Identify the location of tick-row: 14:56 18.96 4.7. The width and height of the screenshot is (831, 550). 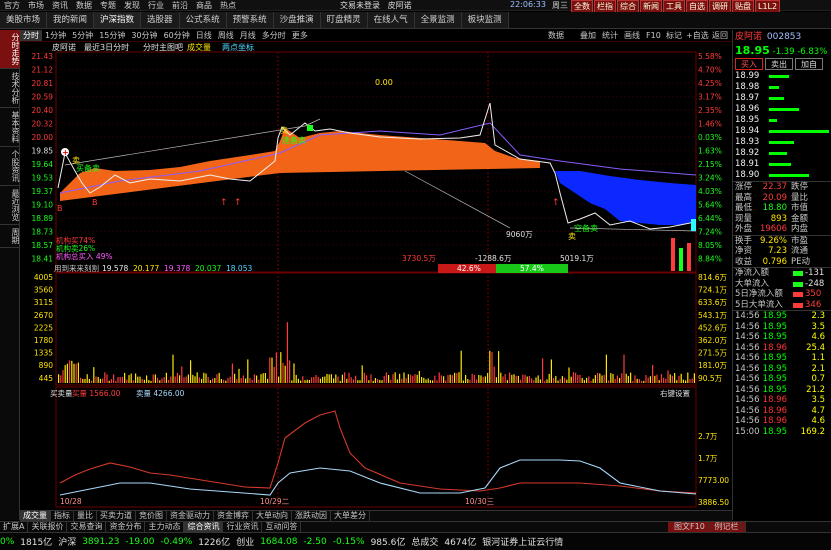
(782, 411).